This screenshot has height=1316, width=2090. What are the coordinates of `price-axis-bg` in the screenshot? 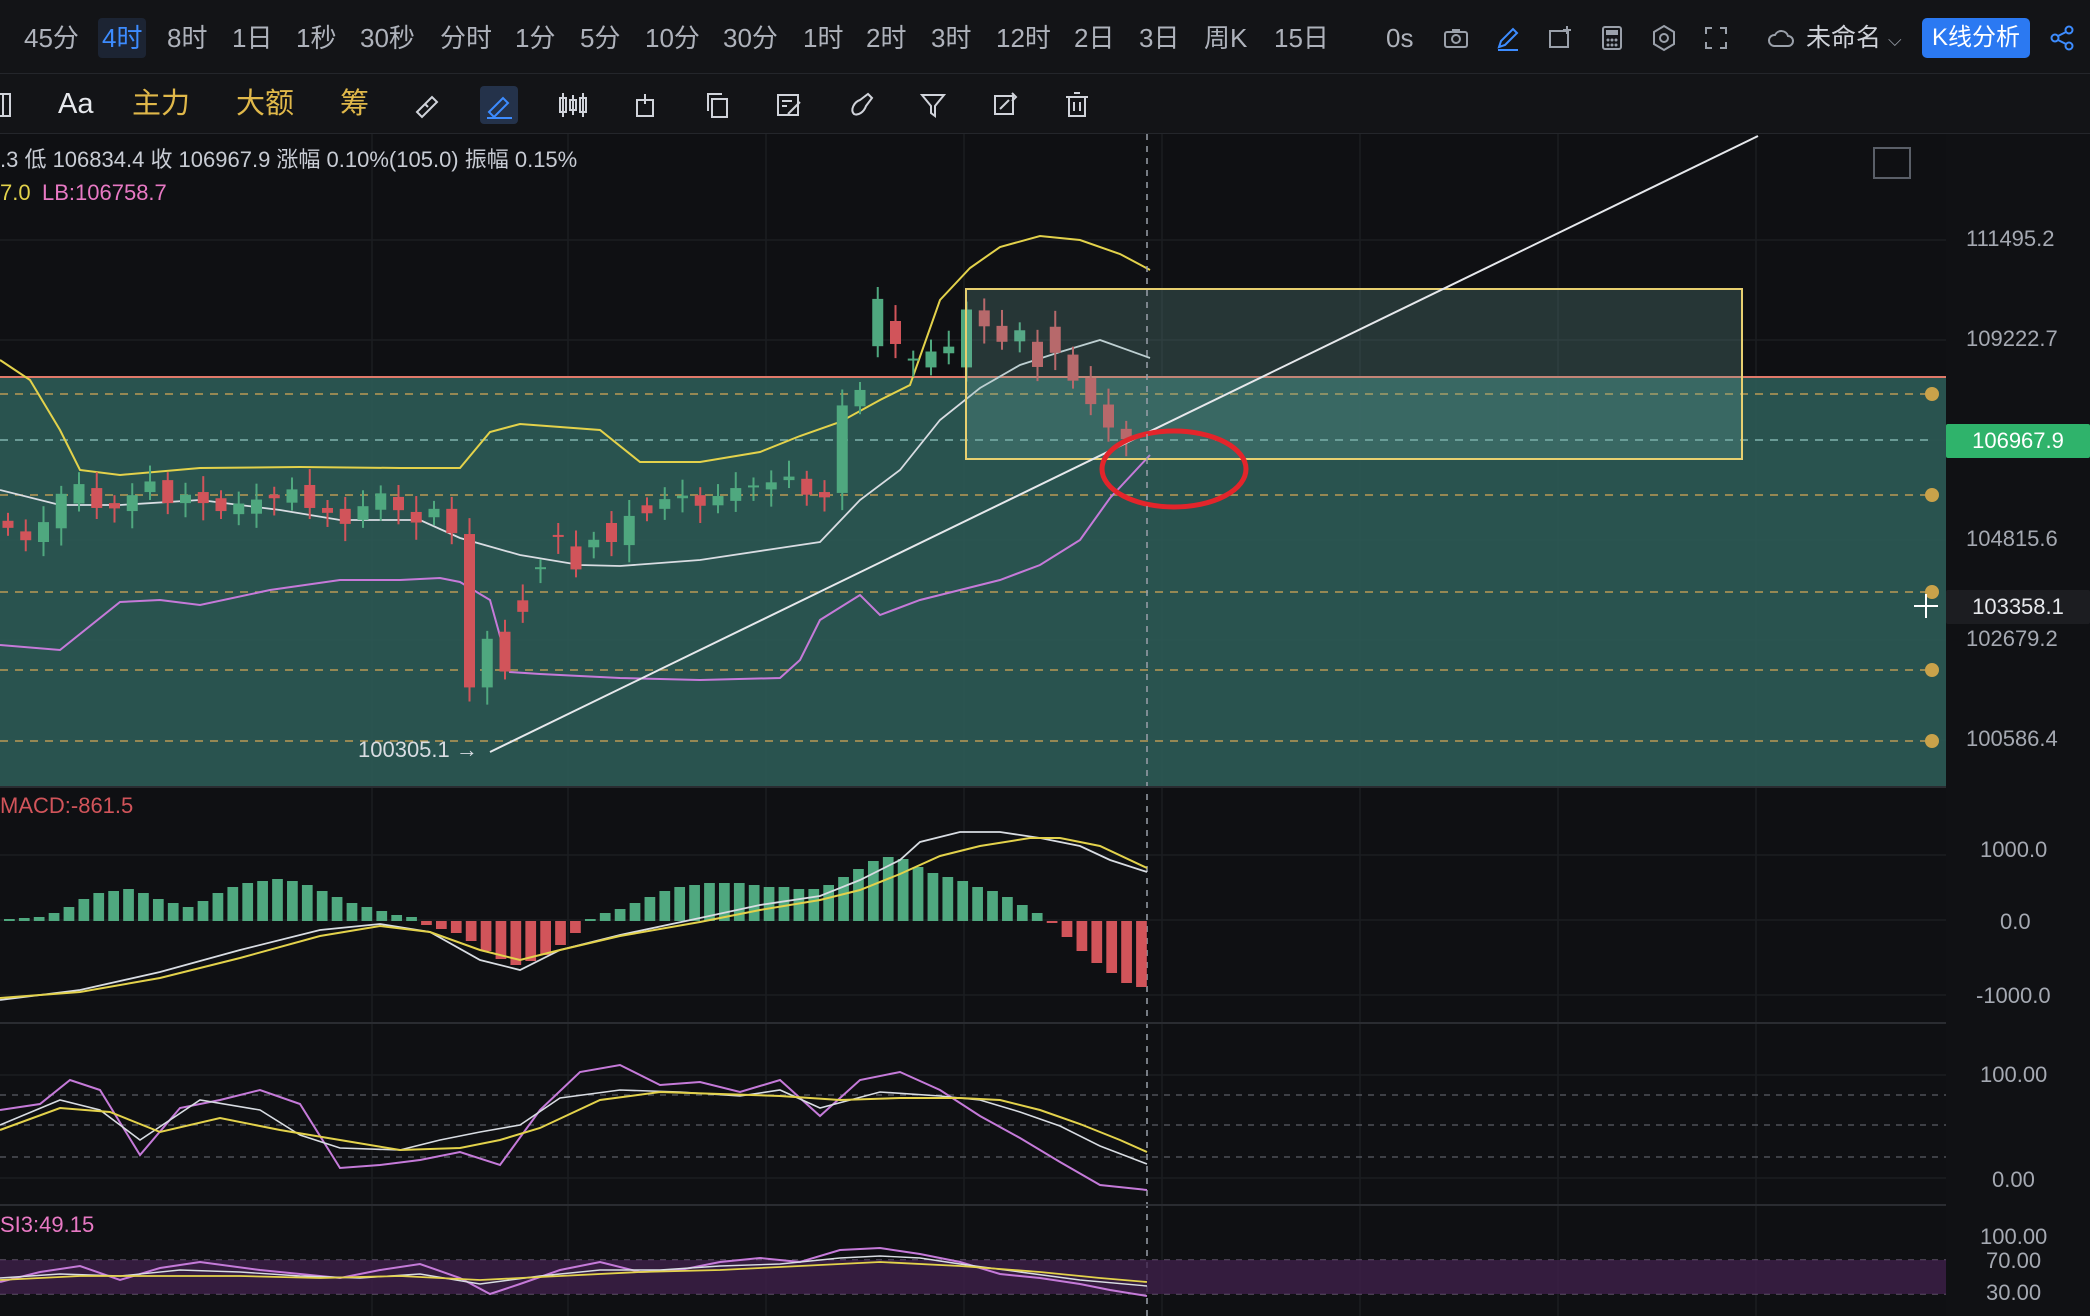 It's located at (2018, 725).